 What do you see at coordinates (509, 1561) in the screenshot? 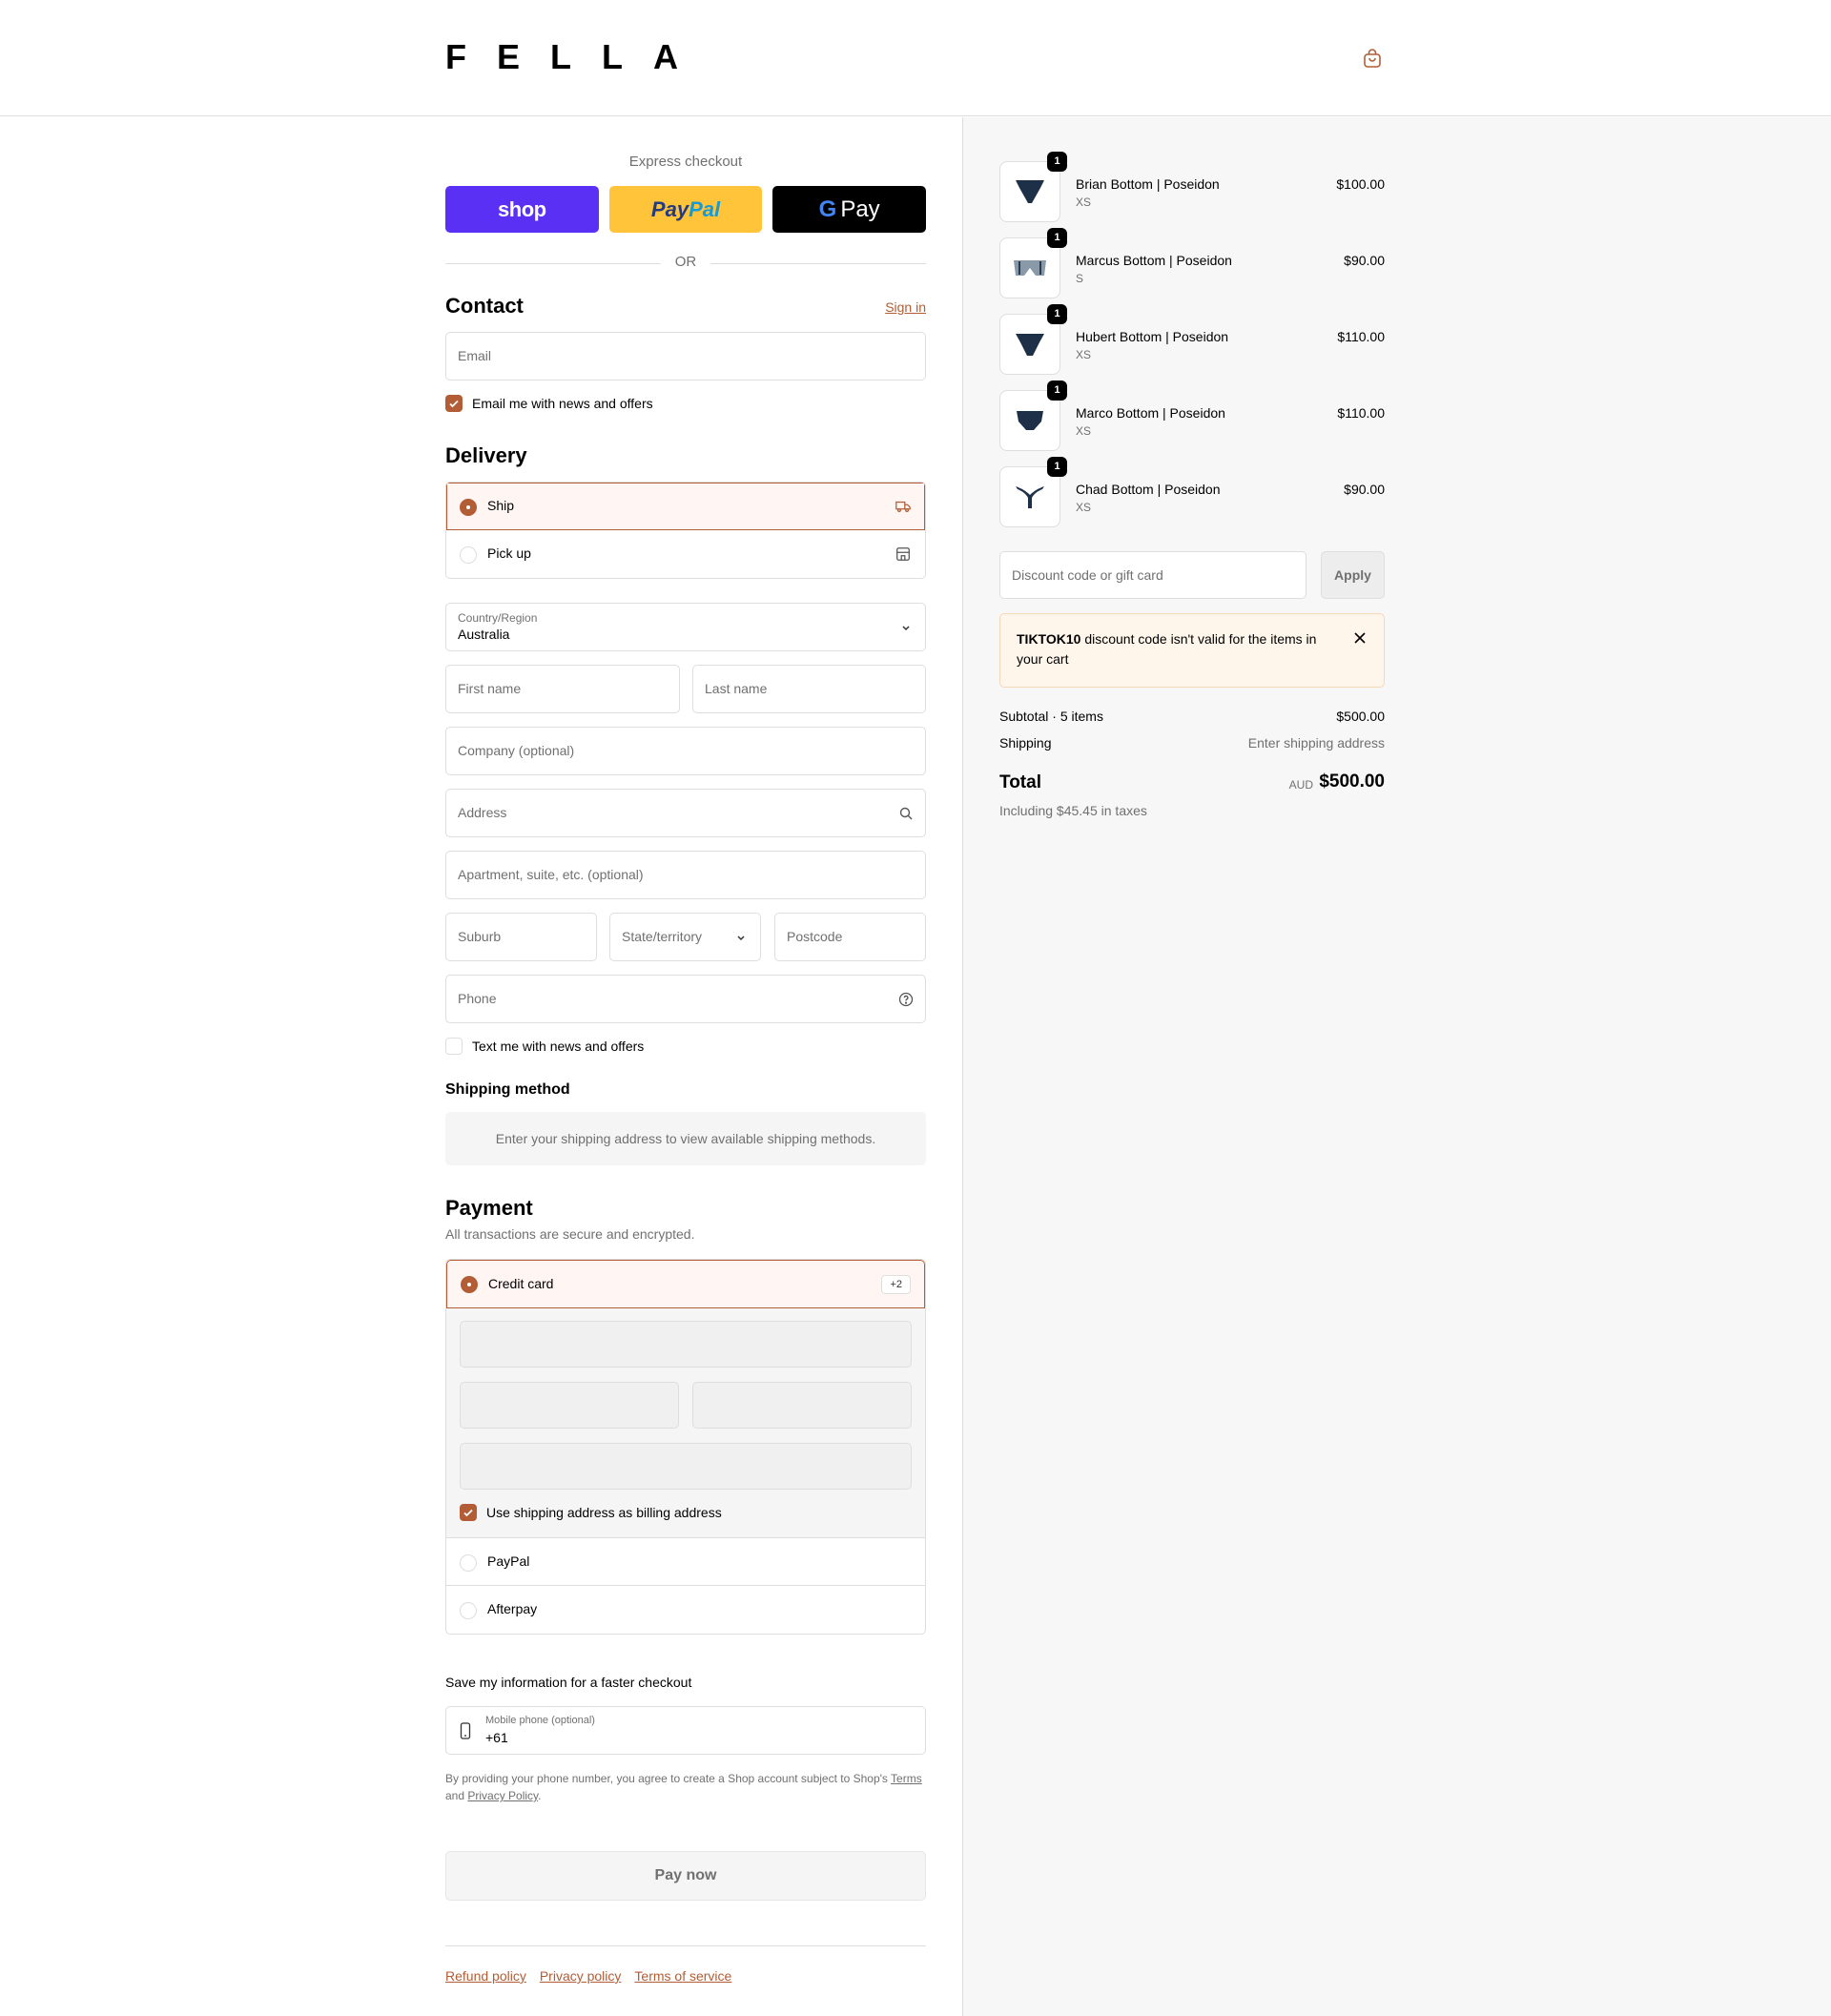
I see `paypal-option-label: PayPal` at bounding box center [509, 1561].